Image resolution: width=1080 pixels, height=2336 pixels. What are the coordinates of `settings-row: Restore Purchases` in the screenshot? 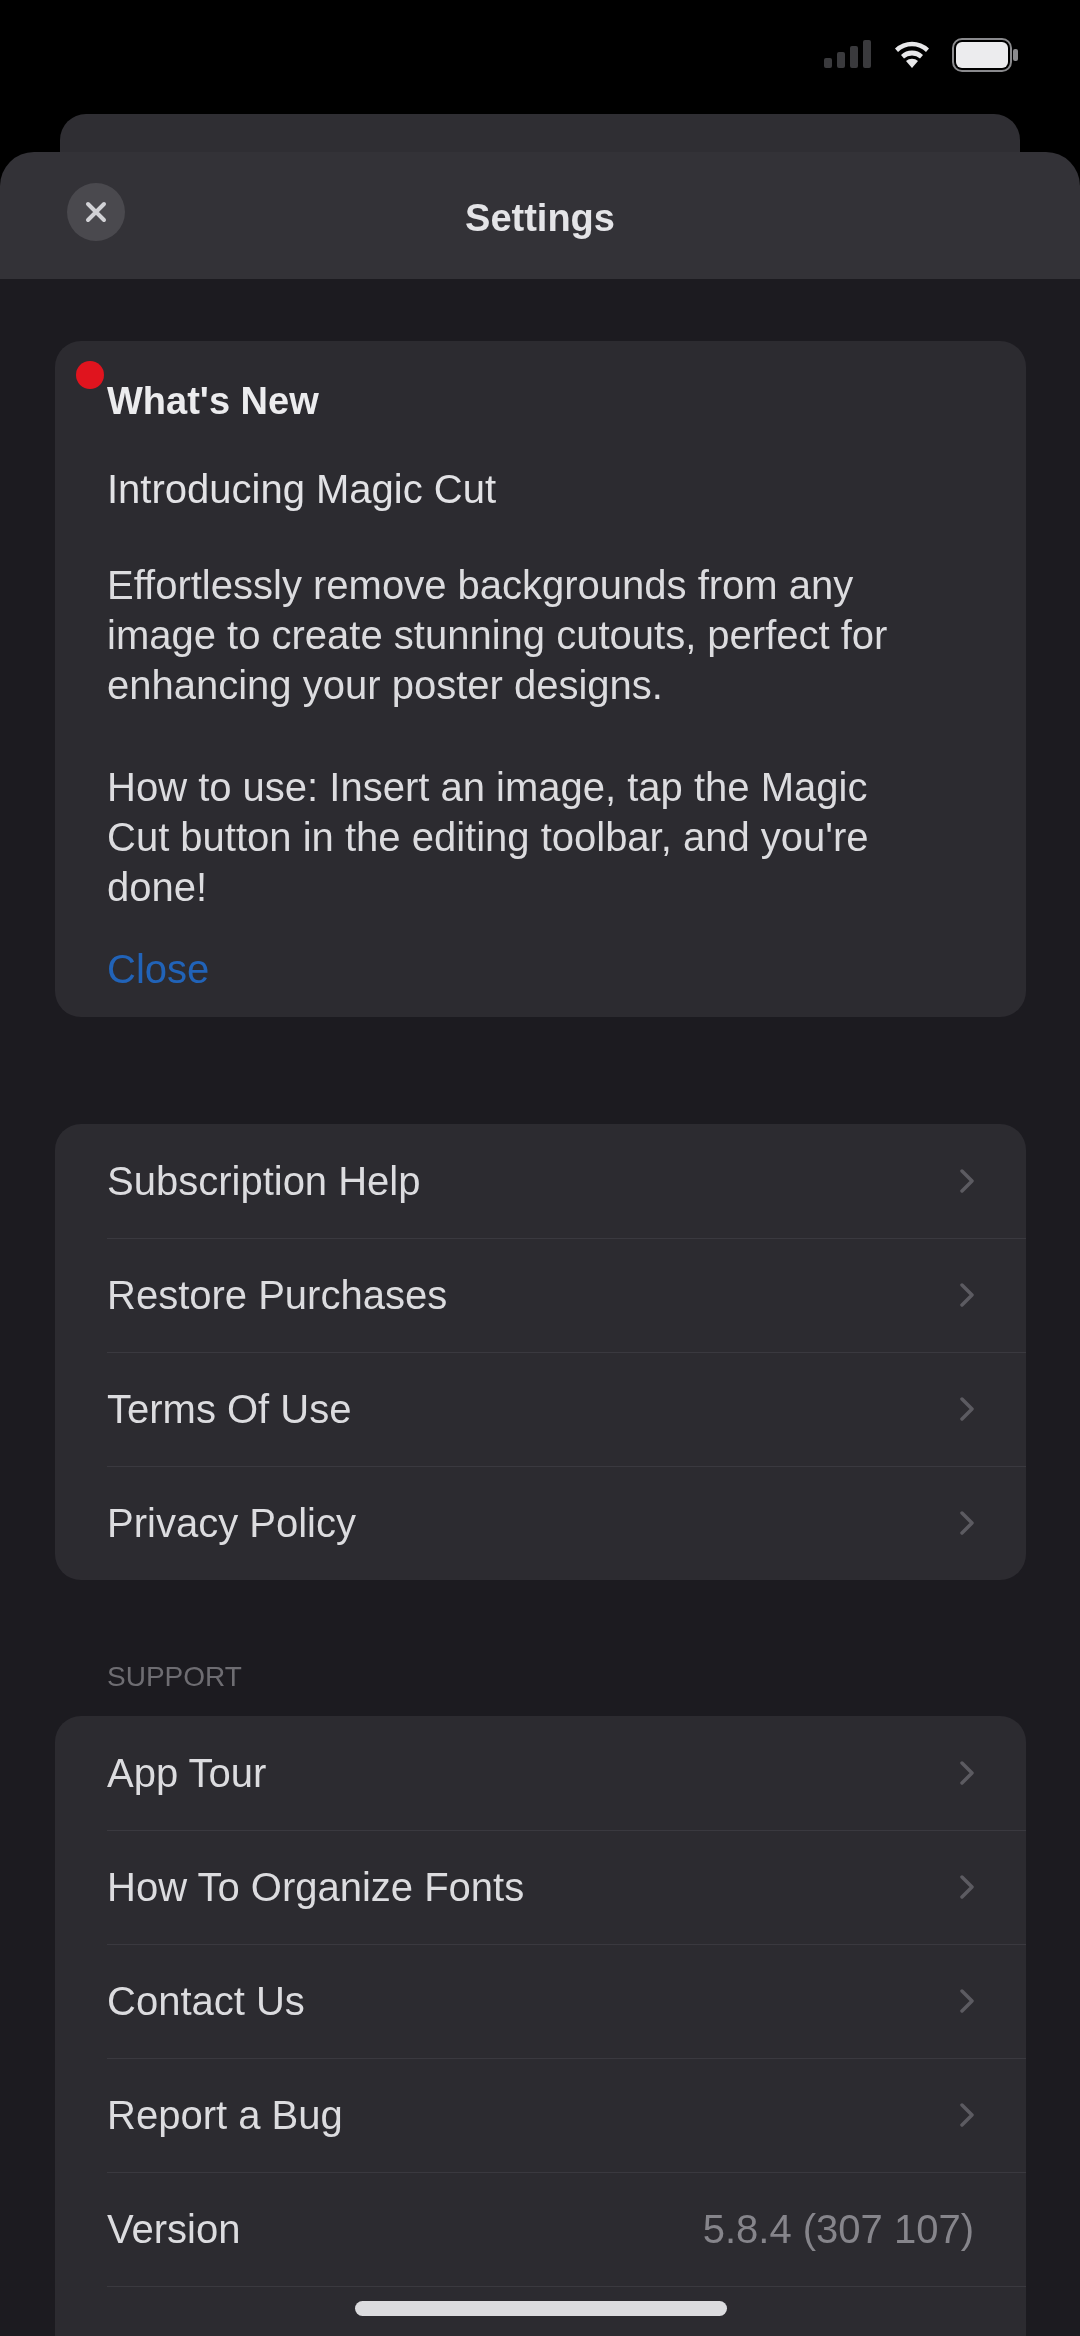 It's located at (540, 1295).